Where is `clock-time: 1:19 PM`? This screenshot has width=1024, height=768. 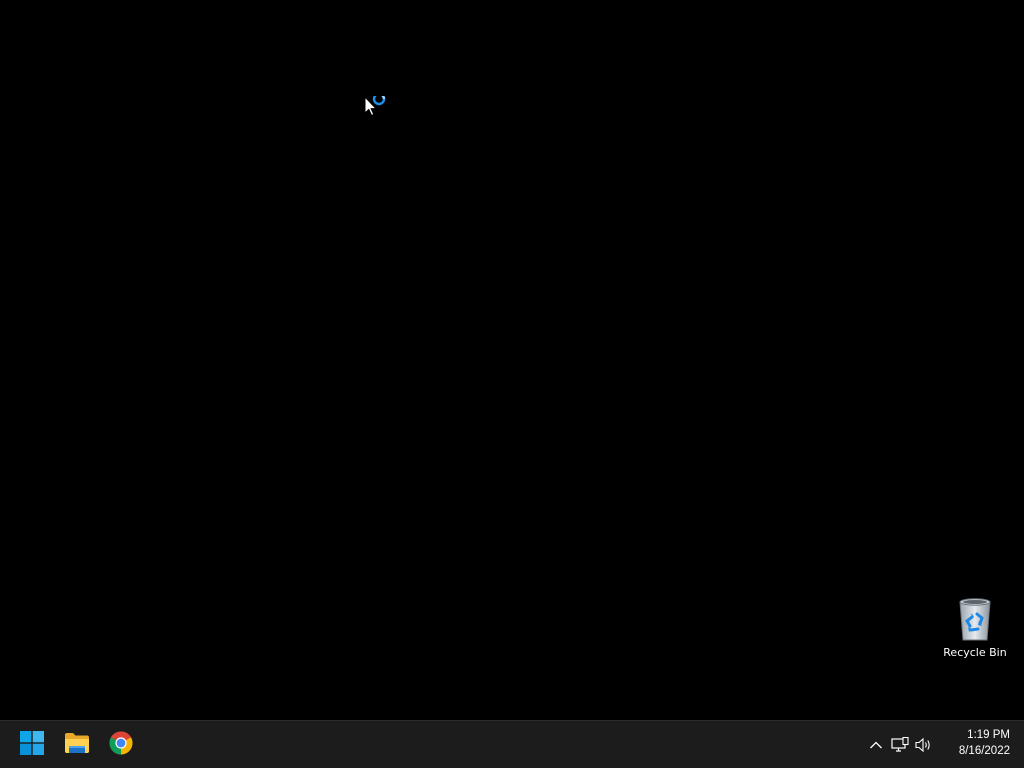
clock-time: 1:19 PM is located at coordinates (988, 735).